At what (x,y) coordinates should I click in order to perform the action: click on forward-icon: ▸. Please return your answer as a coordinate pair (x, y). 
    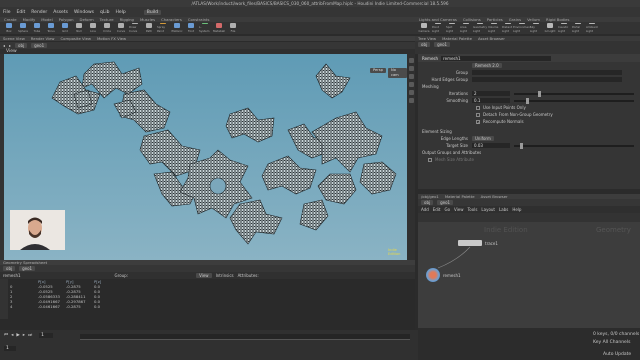
    Looking at the image, I should click on (10, 45).